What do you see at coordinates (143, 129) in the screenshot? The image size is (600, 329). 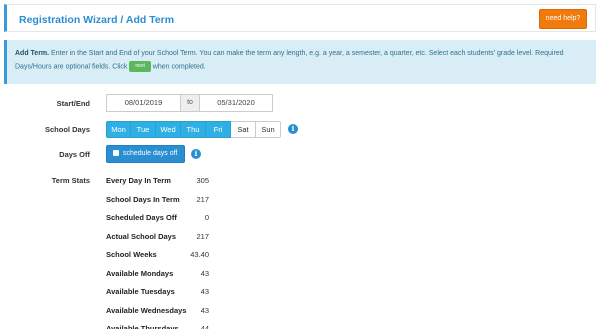 I see `day-toggle-tue: Tue` at bounding box center [143, 129].